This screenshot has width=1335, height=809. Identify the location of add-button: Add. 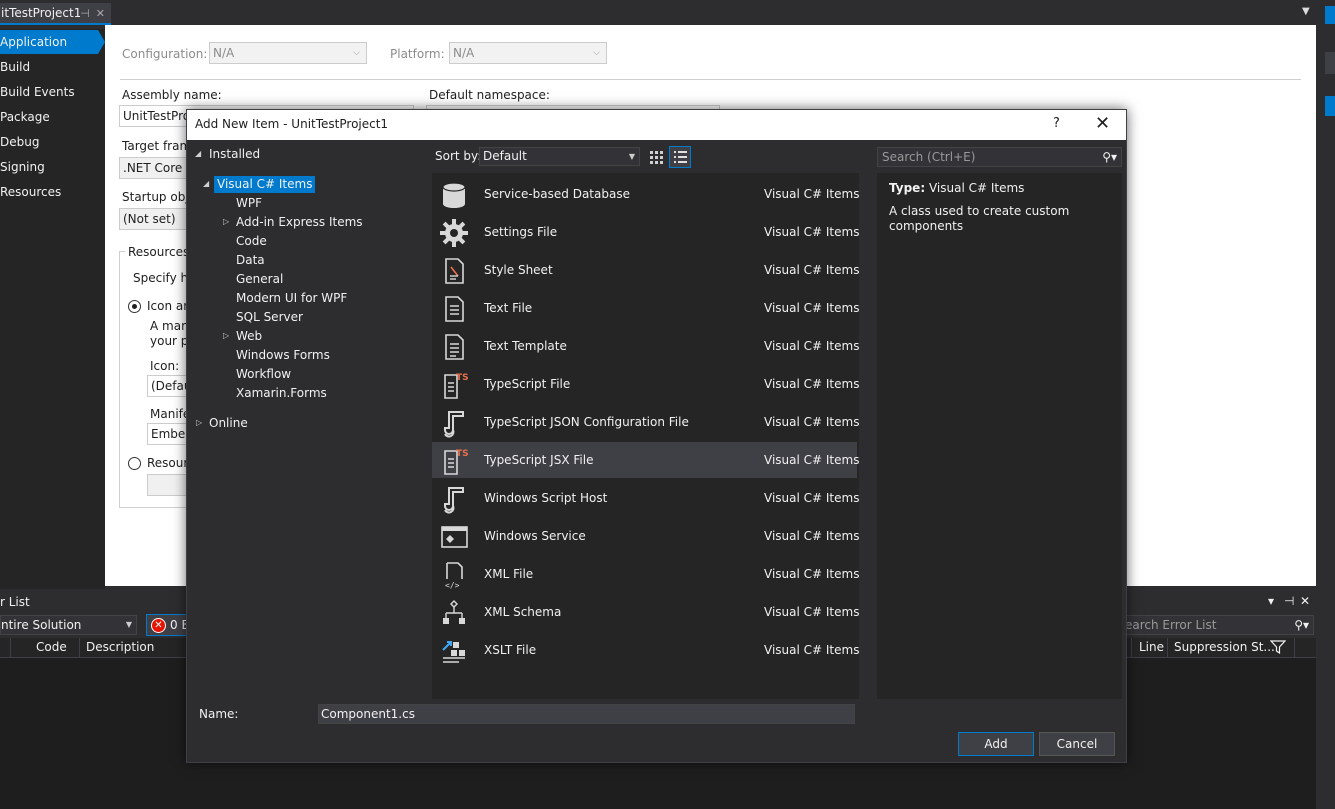
(996, 744).